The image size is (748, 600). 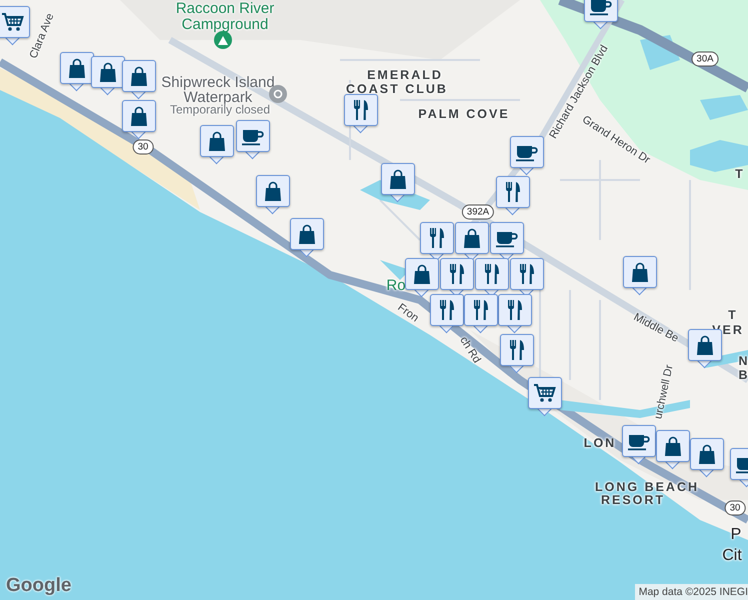 What do you see at coordinates (218, 82) in the screenshot?
I see `place-label: Shipwreck Island` at bounding box center [218, 82].